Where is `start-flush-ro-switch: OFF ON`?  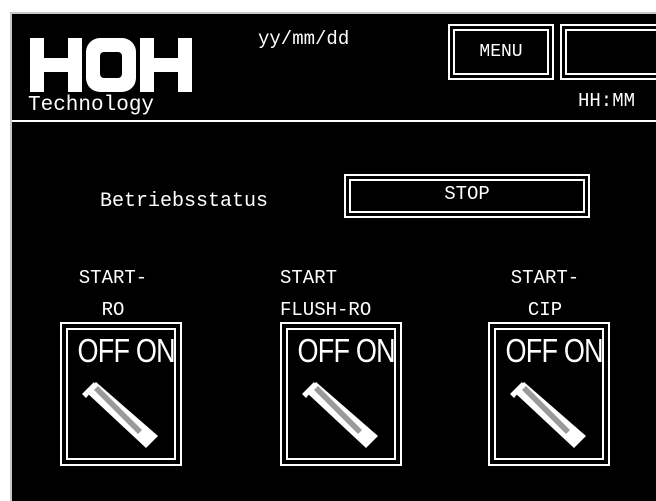 start-flush-ro-switch: OFF ON is located at coordinates (341, 394).